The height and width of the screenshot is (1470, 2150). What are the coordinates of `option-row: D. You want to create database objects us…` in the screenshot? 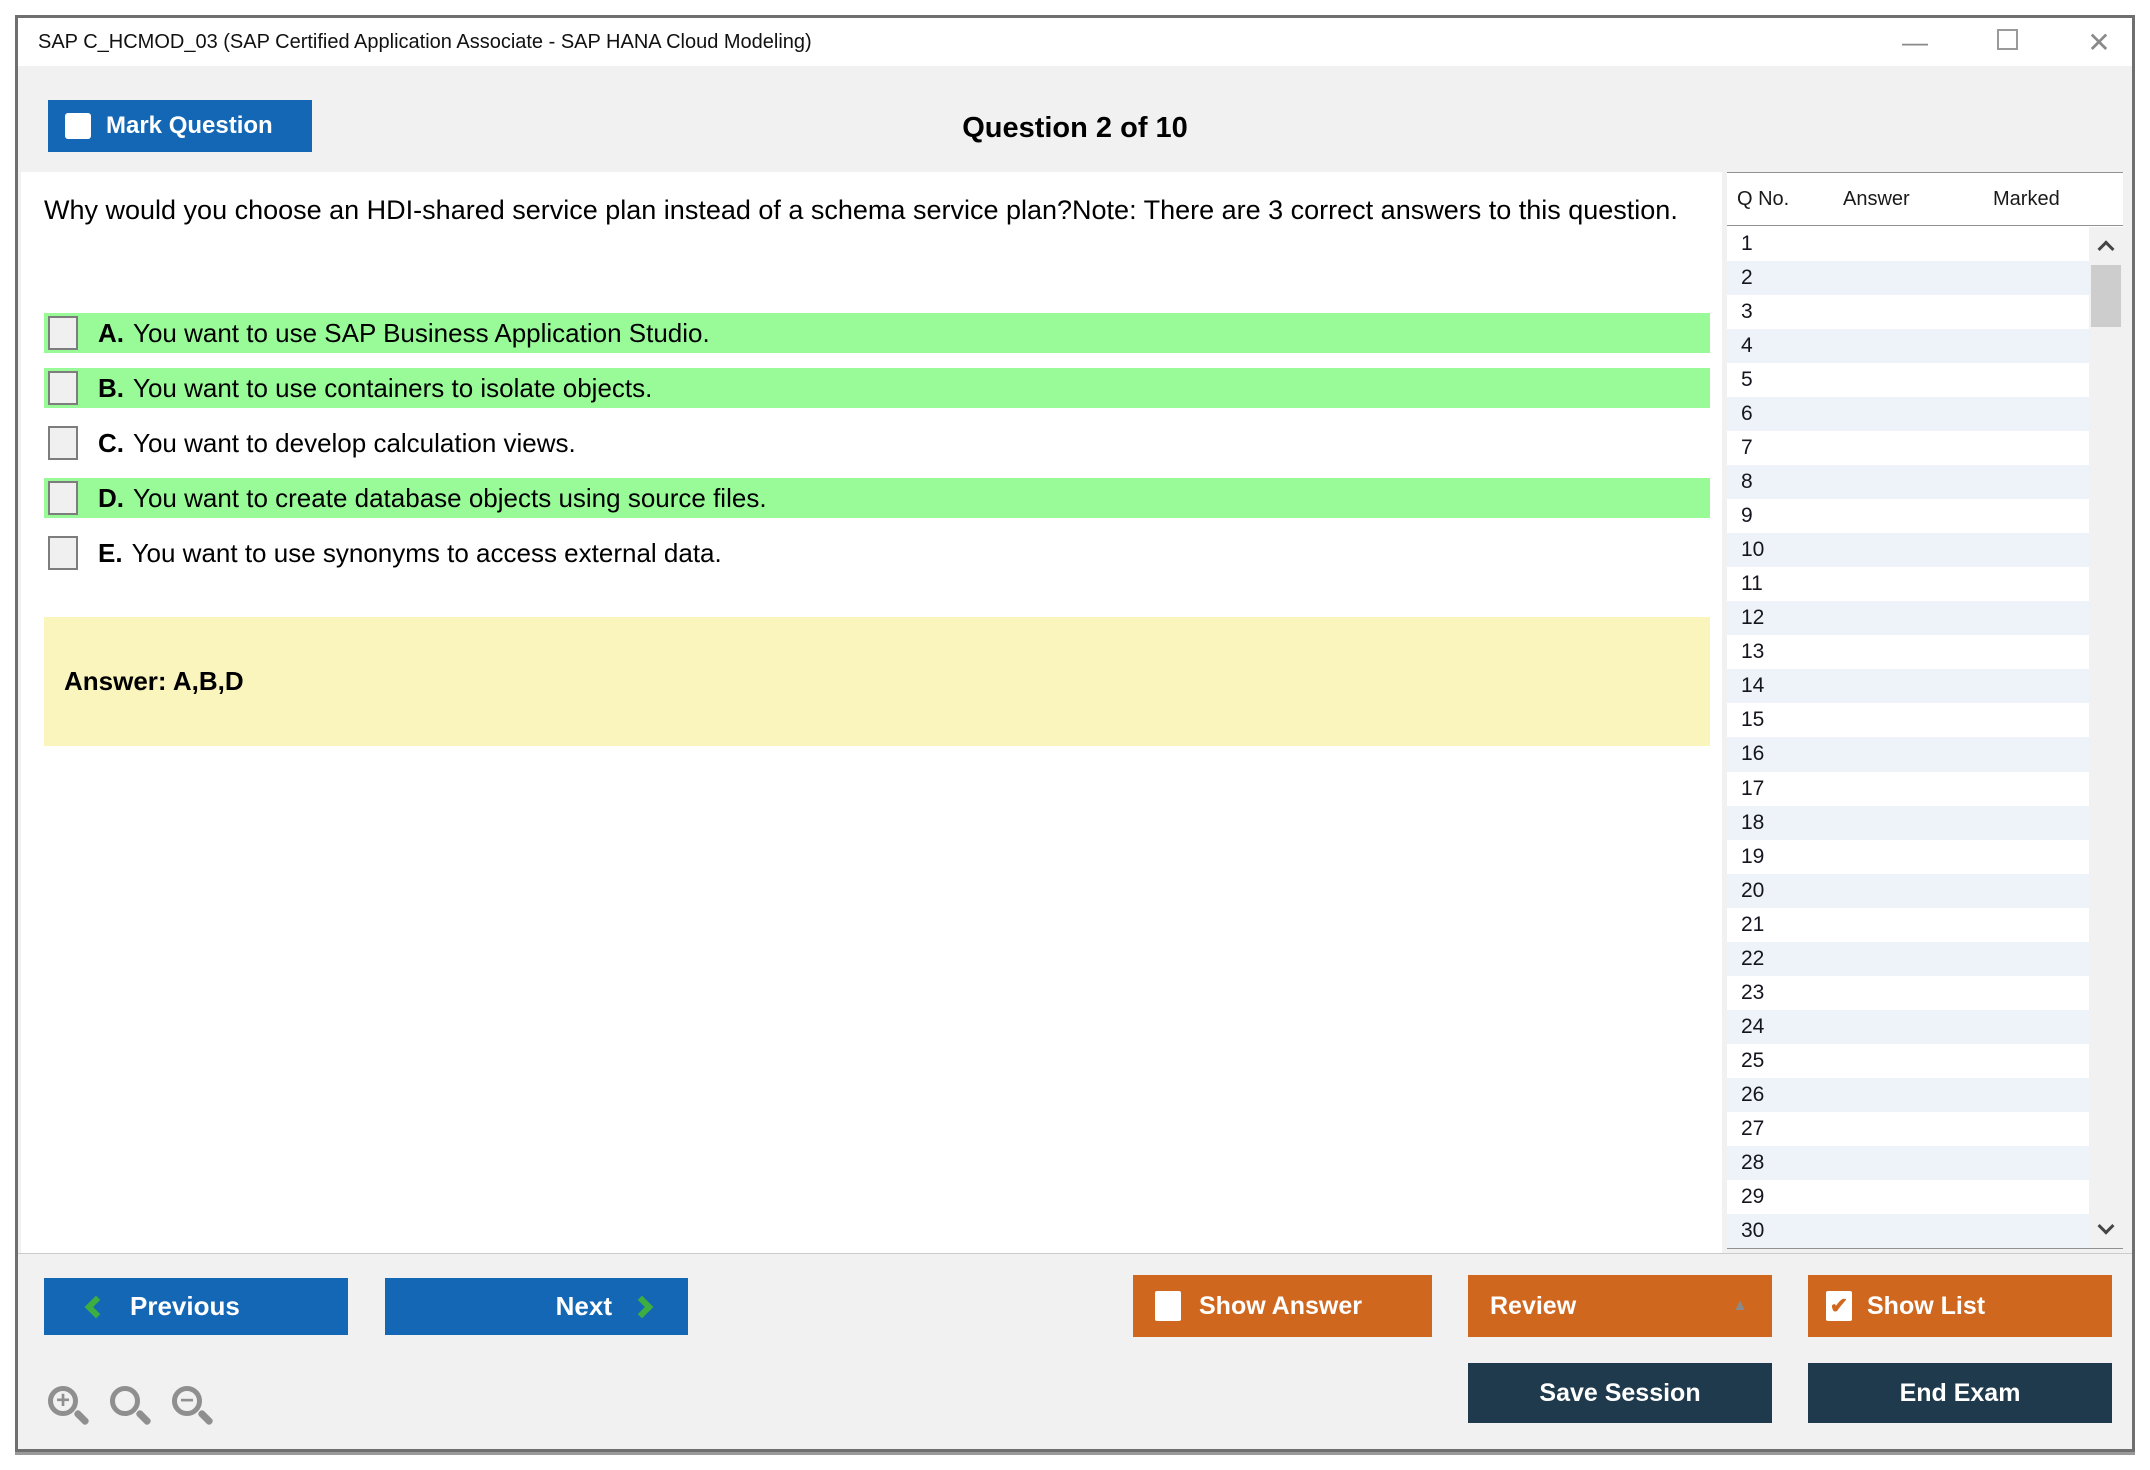 It's located at (877, 498).